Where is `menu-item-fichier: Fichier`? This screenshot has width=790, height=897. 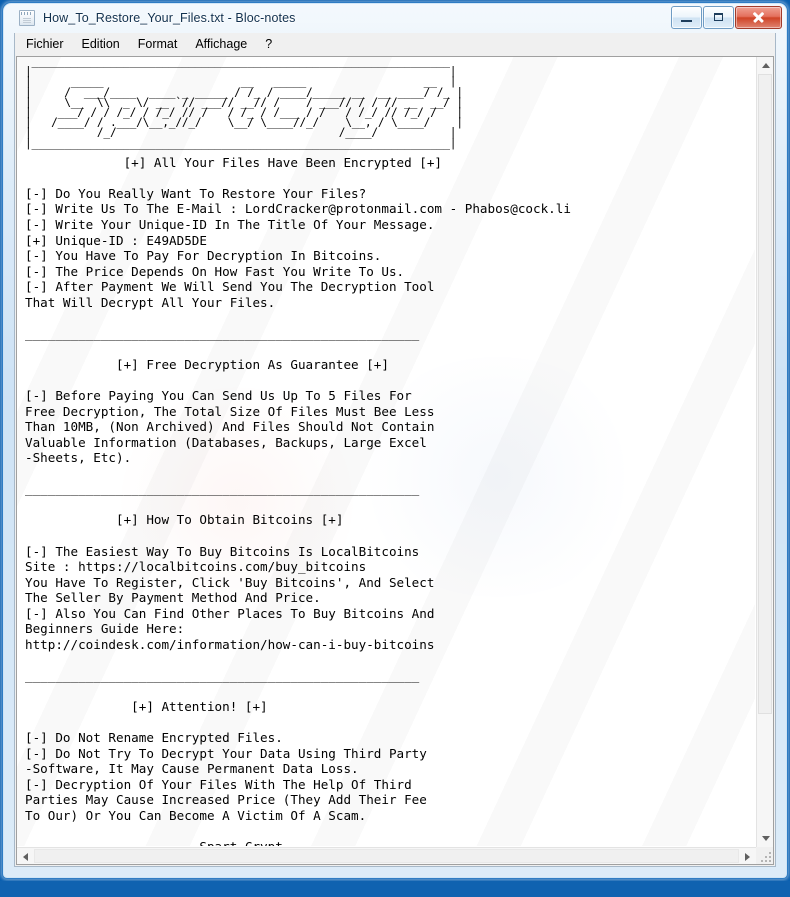
menu-item-fichier: Fichier is located at coordinates (45, 44).